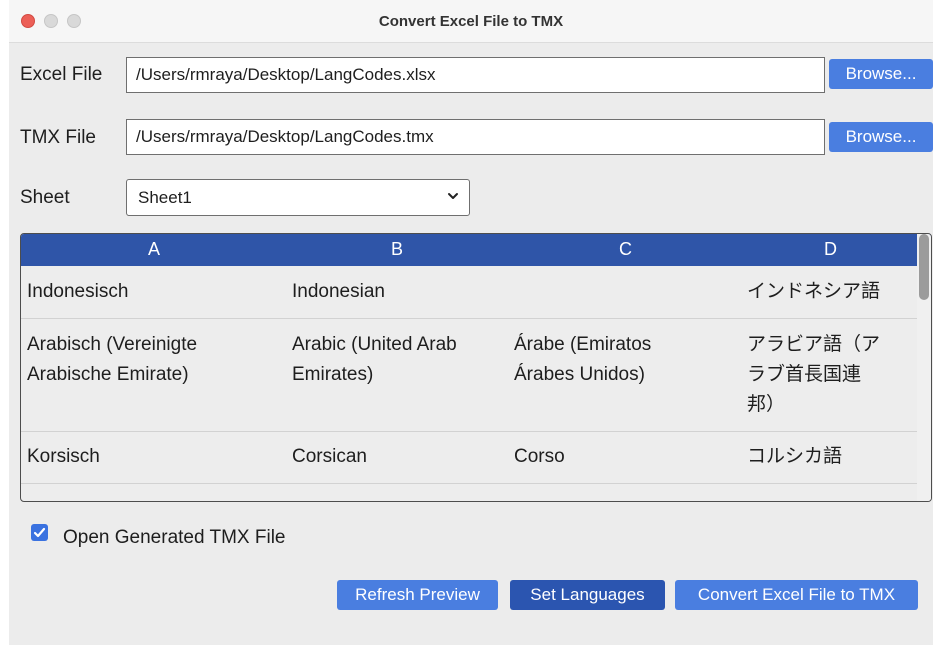  Describe the element at coordinates (58, 137) in the screenshot. I see `tmx-file-label: TMX File` at that location.